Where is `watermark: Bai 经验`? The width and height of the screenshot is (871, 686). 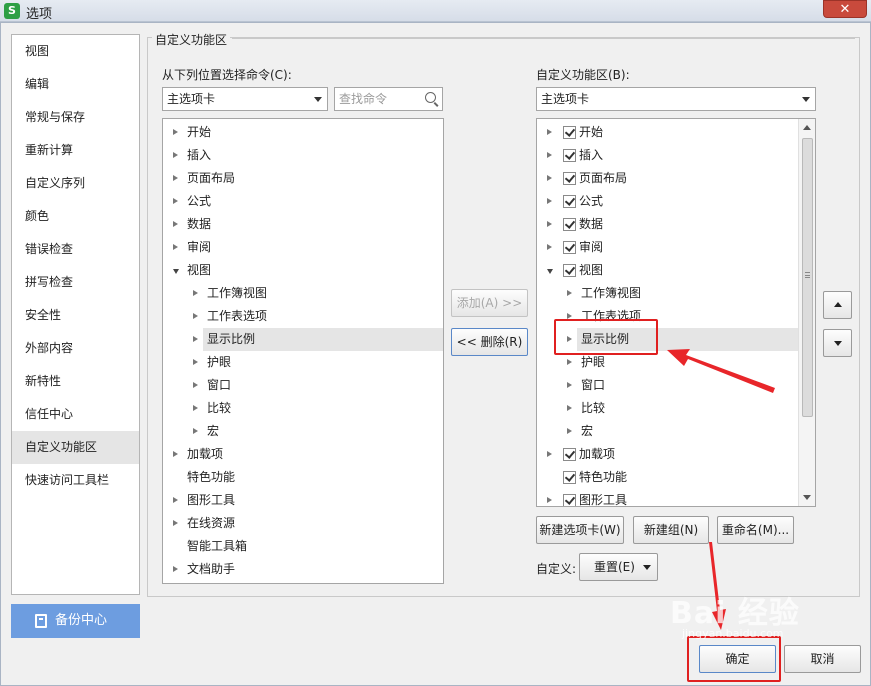
watermark: Bai 经验 is located at coordinates (735, 613).